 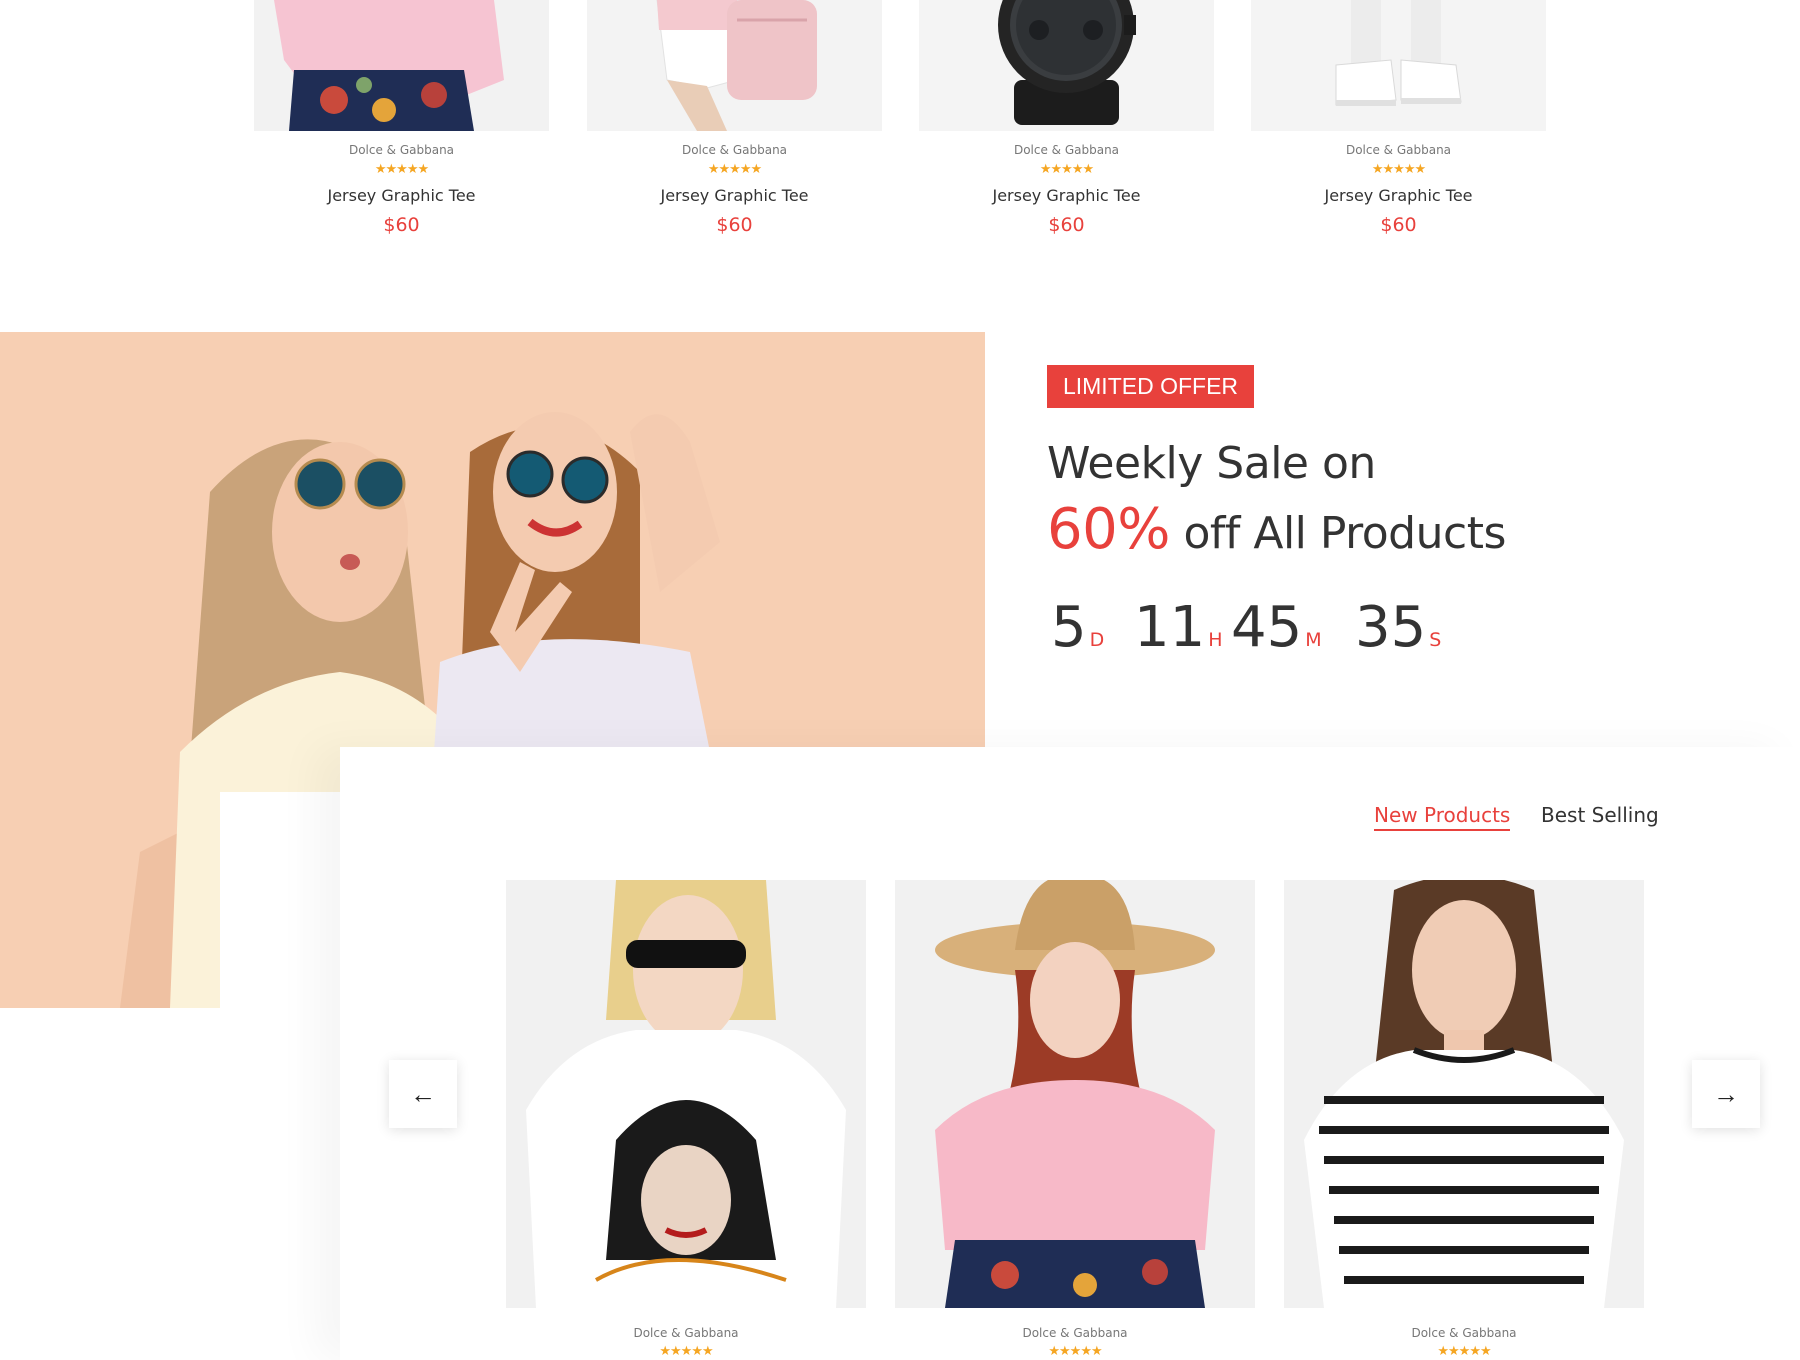 I want to click on countdown-seconds: 35 S, so click(x=1398, y=627).